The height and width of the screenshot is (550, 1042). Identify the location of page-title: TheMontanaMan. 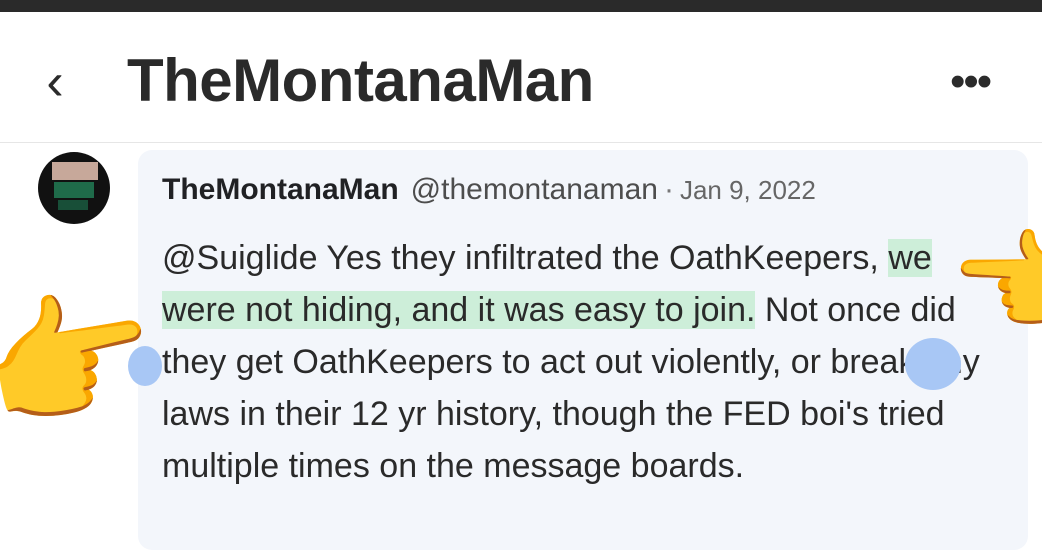
(360, 80).